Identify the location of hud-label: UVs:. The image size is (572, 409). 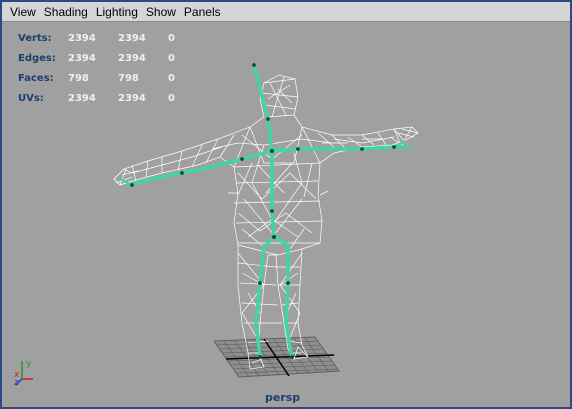
(31, 98).